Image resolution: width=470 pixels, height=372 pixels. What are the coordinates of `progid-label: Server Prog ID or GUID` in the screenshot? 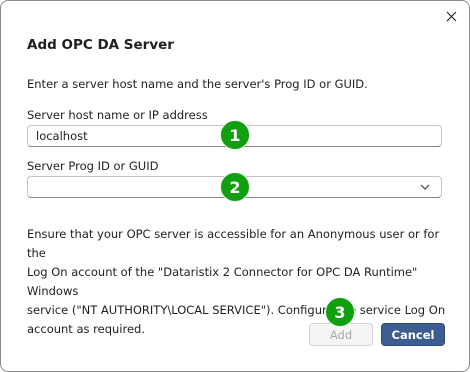 It's located at (93, 166).